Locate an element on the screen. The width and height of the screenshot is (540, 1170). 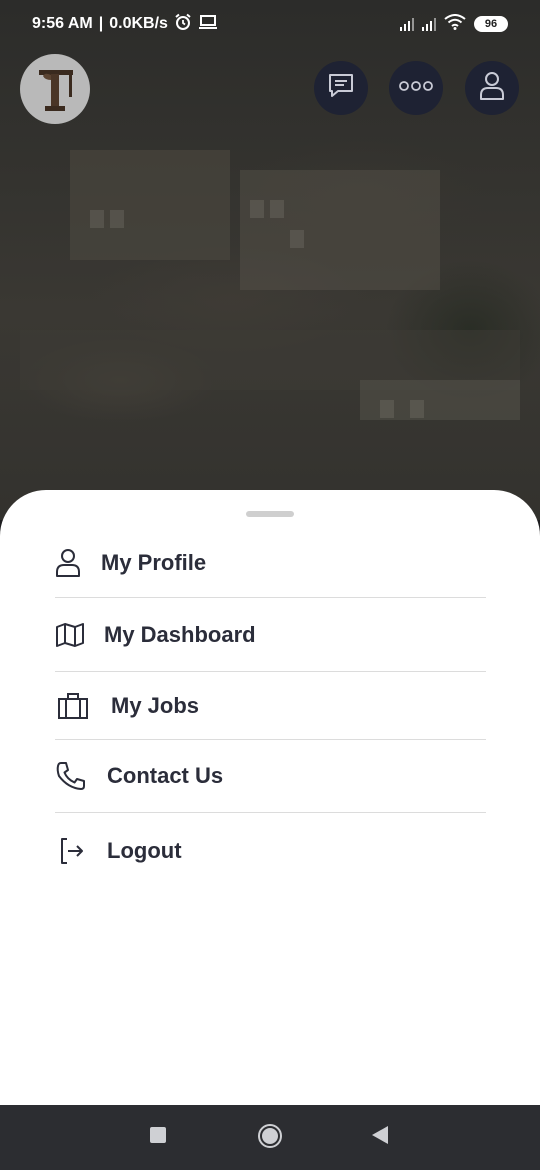
status-time: 9:56 AM is located at coordinates (62, 23).